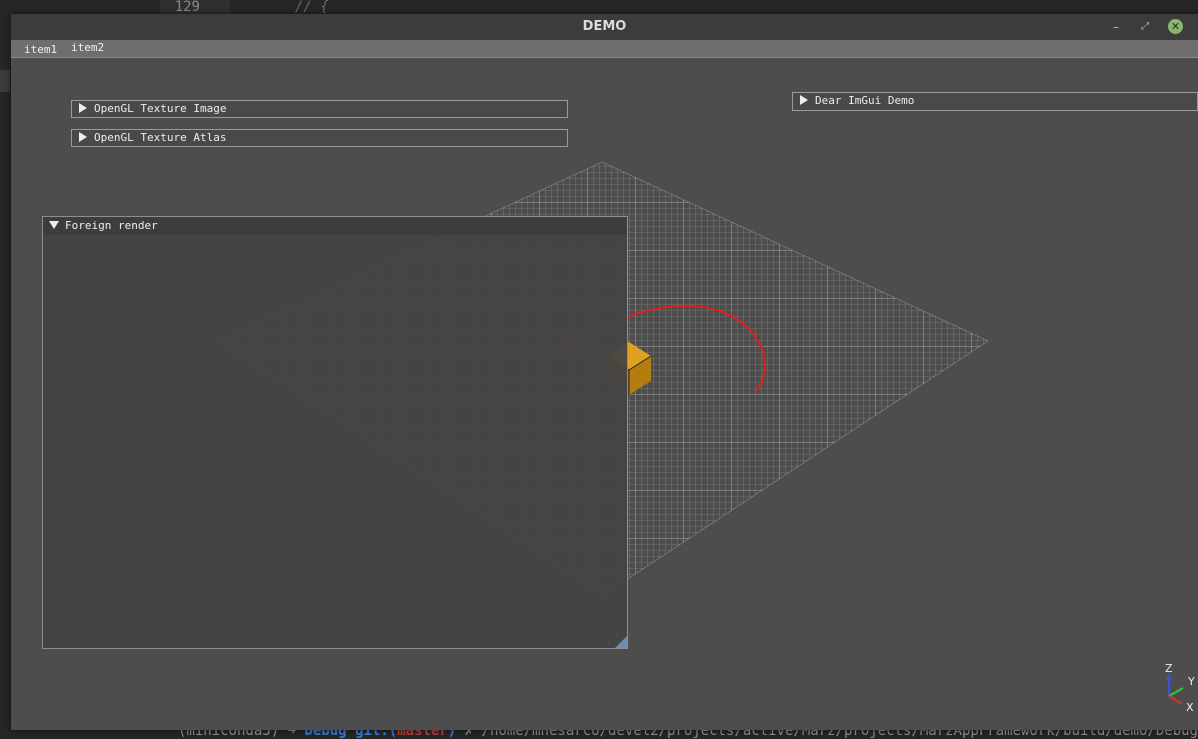 The height and width of the screenshot is (739, 1198). What do you see at coordinates (160, 137) in the screenshot?
I see `header-label: OpenGL Texture Atlas` at bounding box center [160, 137].